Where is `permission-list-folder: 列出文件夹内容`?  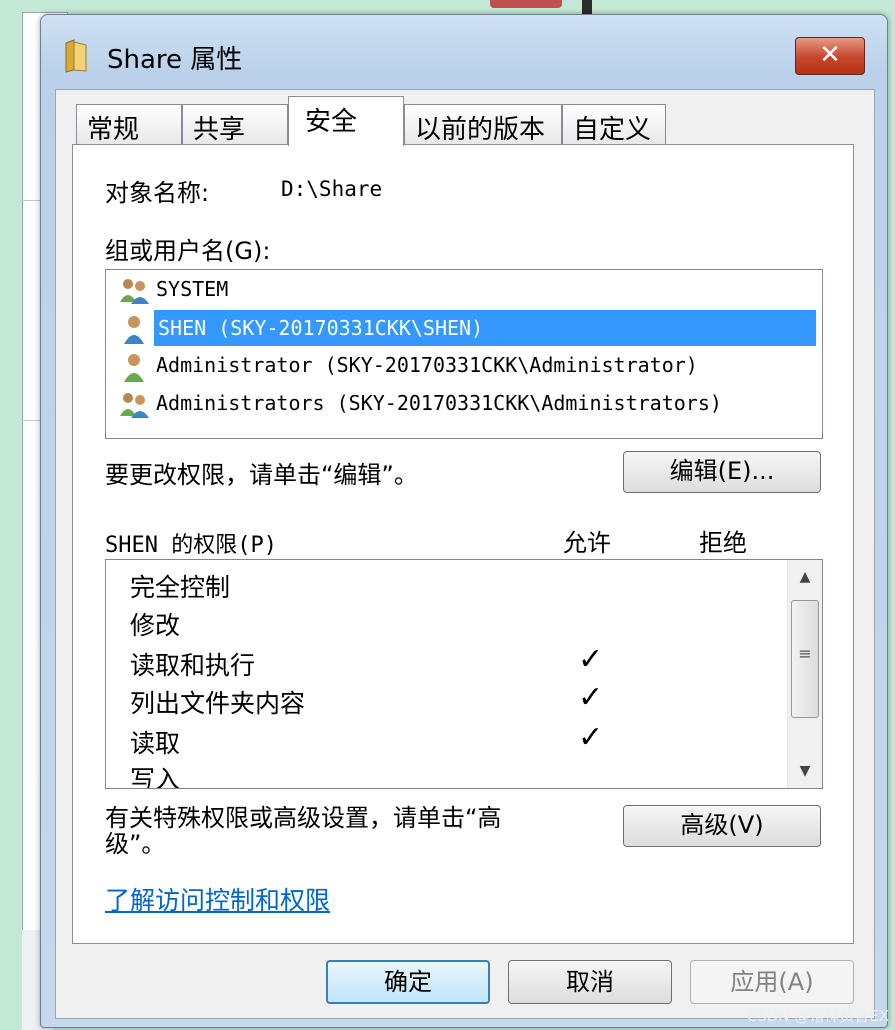
permission-list-folder: 列出文件夹内容 is located at coordinates (218, 703).